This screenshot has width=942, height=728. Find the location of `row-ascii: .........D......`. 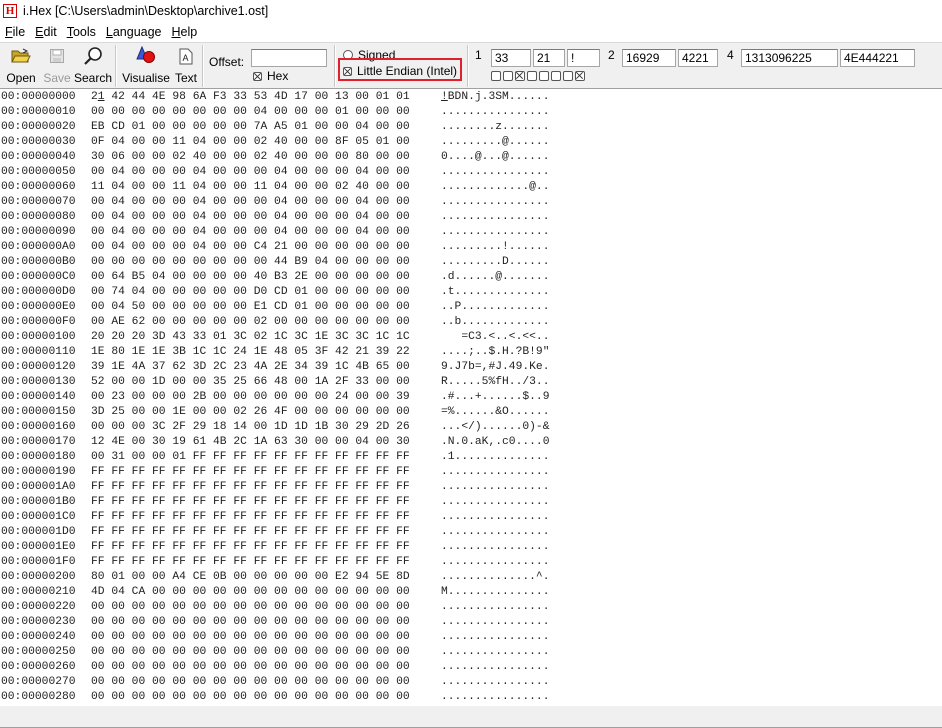

row-ascii: .........D...... is located at coordinates (495, 262).